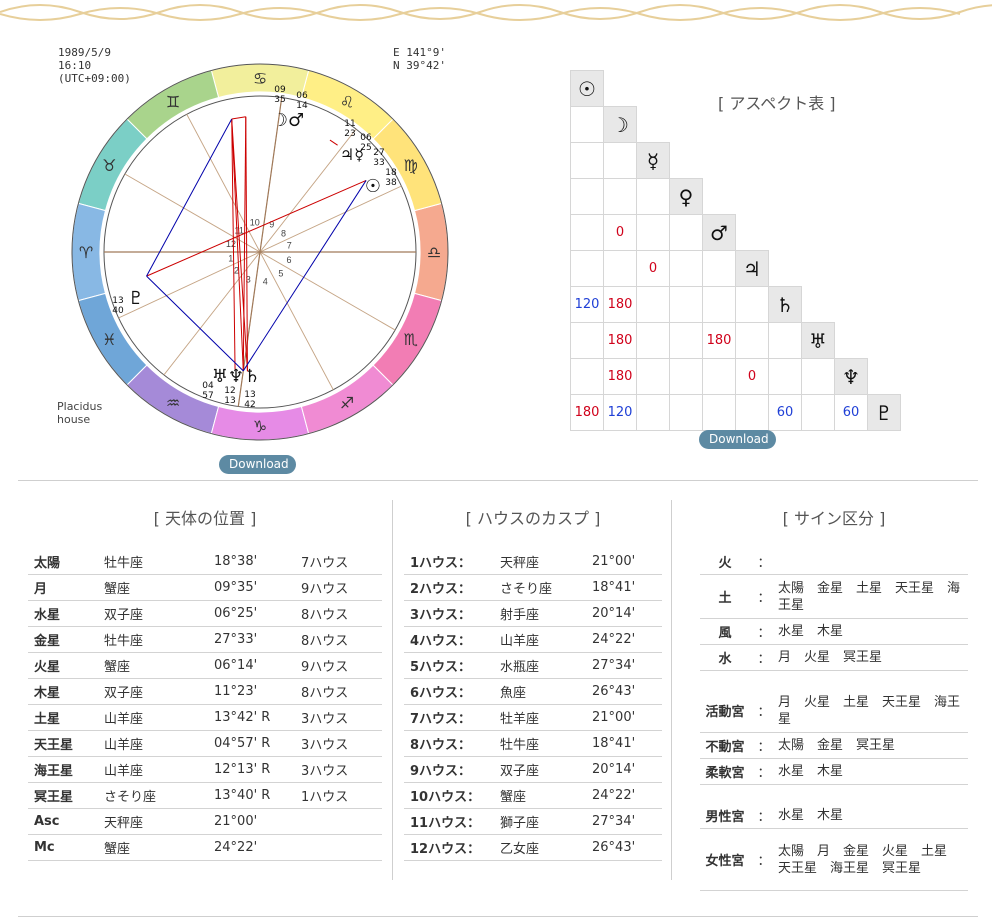 The width and height of the screenshot is (992, 921). Describe the element at coordinates (260, 426) in the screenshot. I see `sign-glyph: ♑` at that location.